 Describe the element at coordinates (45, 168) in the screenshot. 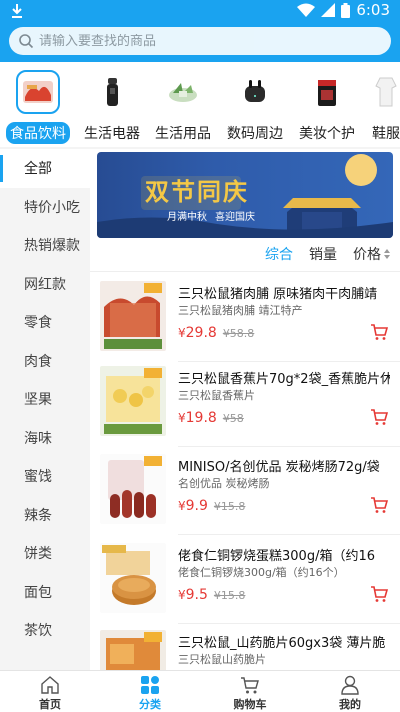

I see `sidebar-item-all: 全部` at that location.